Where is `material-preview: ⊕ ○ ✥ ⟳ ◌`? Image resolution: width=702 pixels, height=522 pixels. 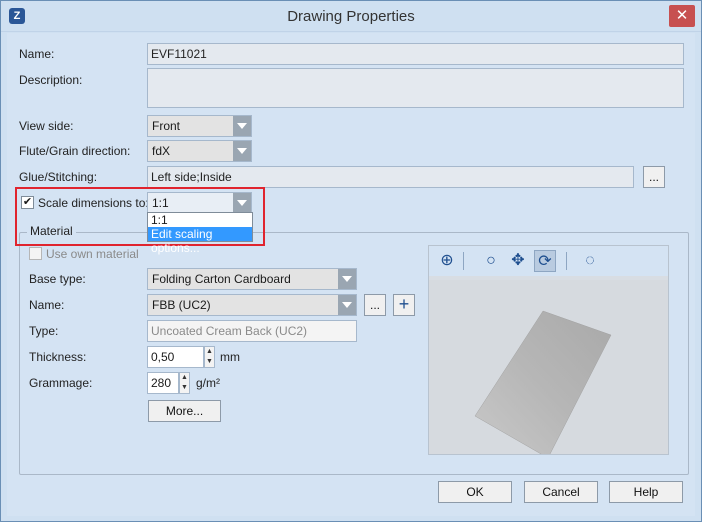 material-preview: ⊕ ○ ✥ ⟳ ◌ is located at coordinates (548, 352).